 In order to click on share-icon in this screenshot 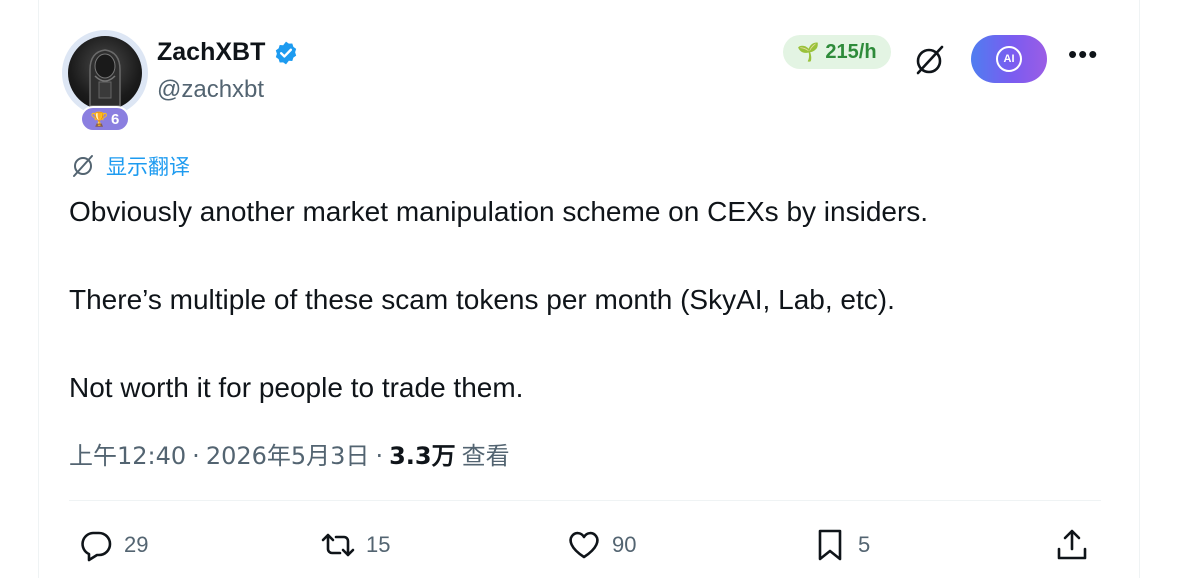, I will do `click(1072, 545)`.